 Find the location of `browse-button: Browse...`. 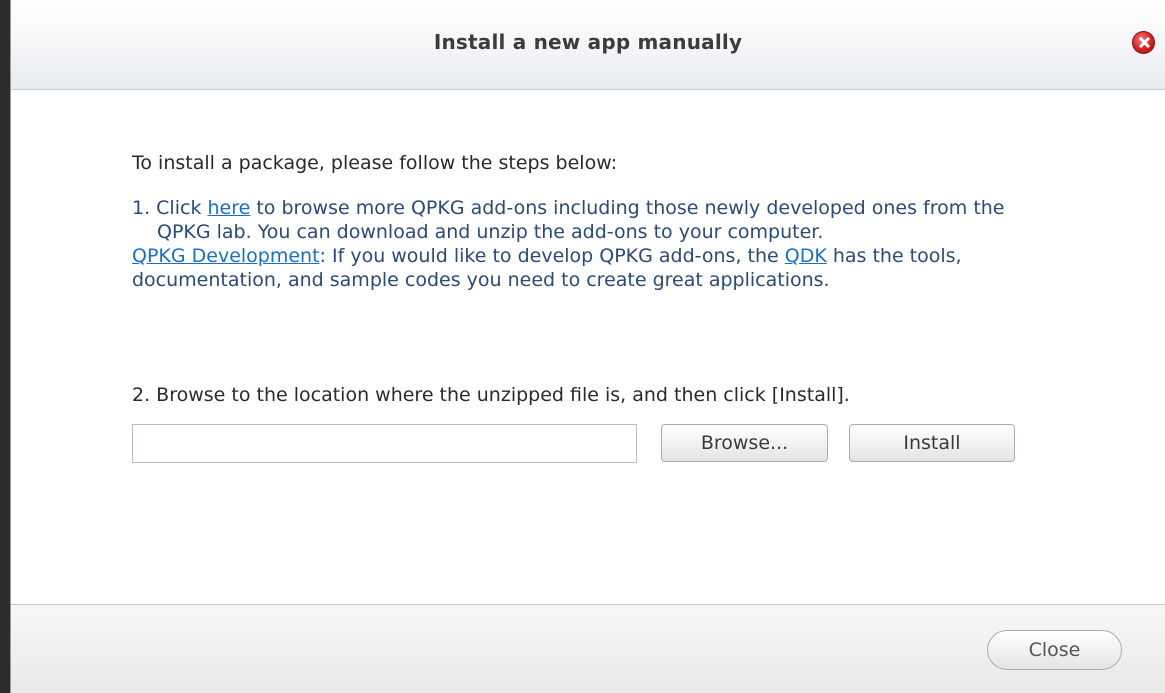

browse-button: Browse... is located at coordinates (744, 443).